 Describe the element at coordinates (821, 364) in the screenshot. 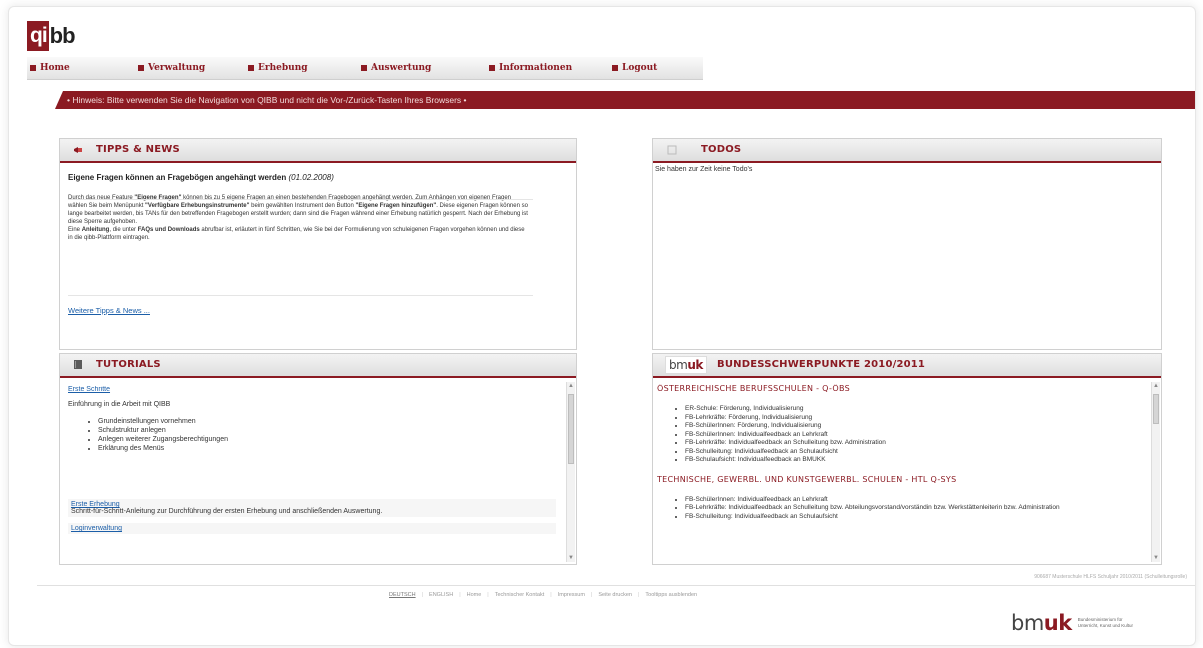

I see `panel-title: BUNDESSCHWERPUNKTE 2010/2011` at that location.